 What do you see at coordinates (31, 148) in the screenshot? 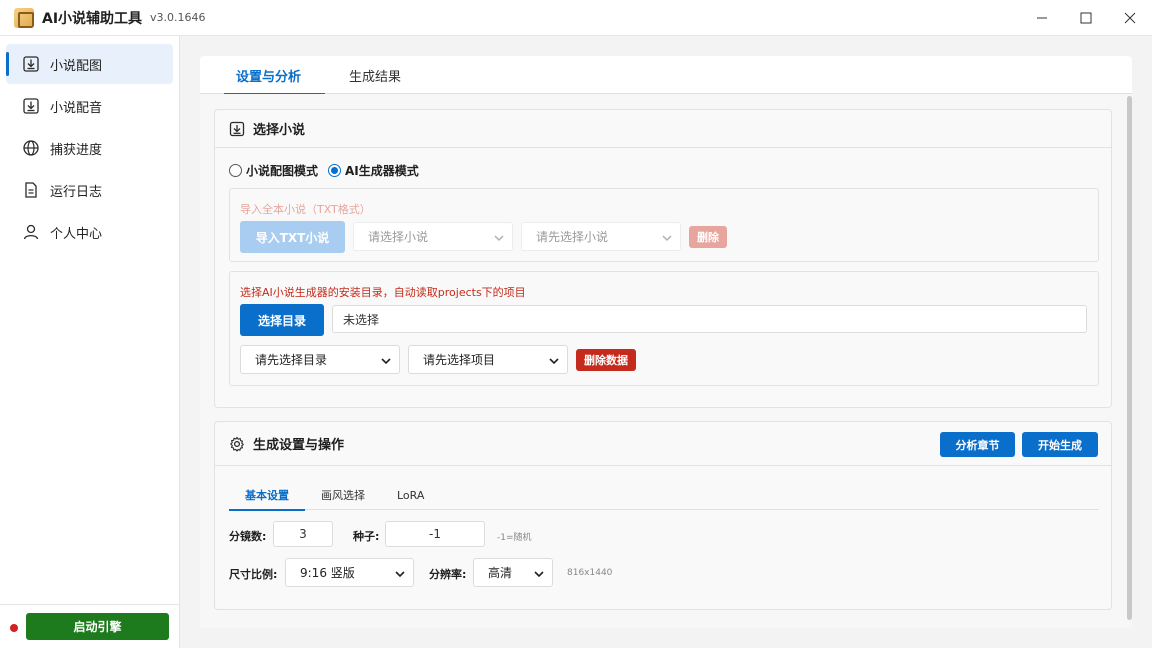
I see `globe-icon` at bounding box center [31, 148].